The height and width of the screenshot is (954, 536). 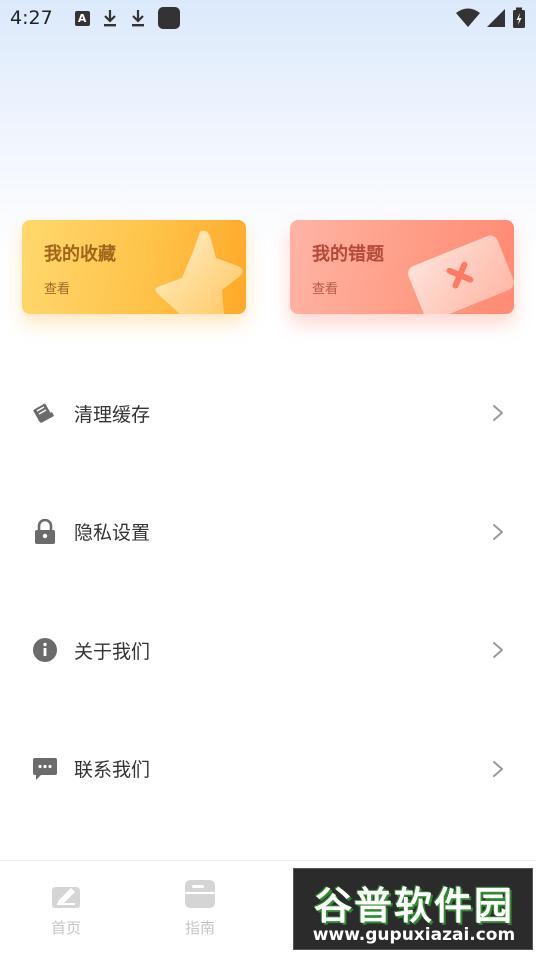 I want to click on message-icon, so click(x=45, y=769).